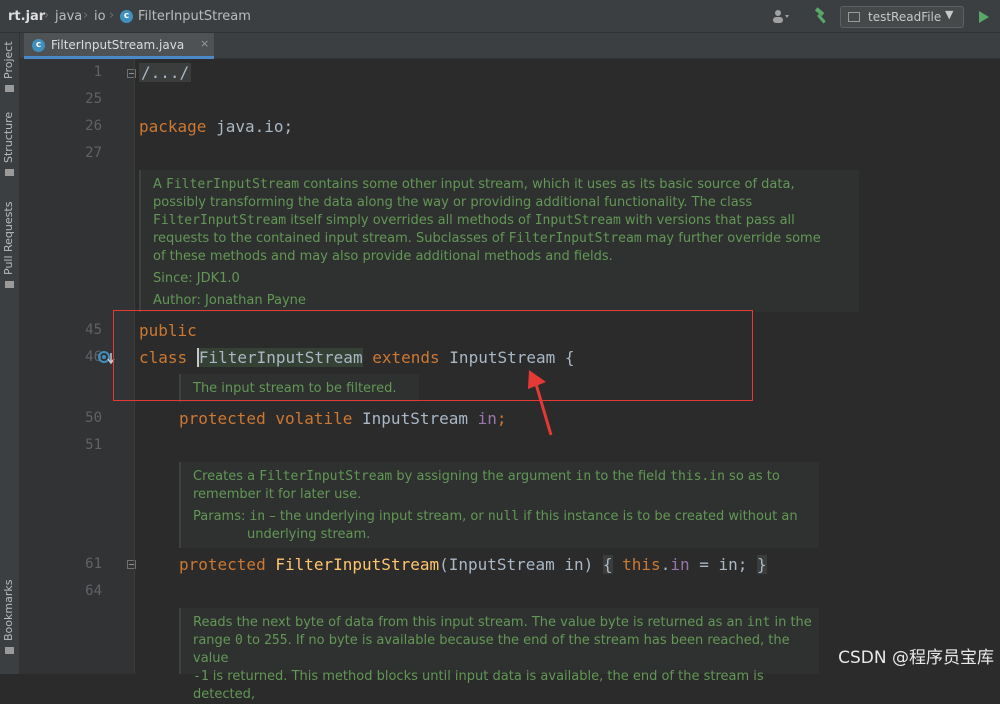 The height and width of the screenshot is (704, 1000). Describe the element at coordinates (222, 564) in the screenshot. I see `keyword-protected: protected` at that location.